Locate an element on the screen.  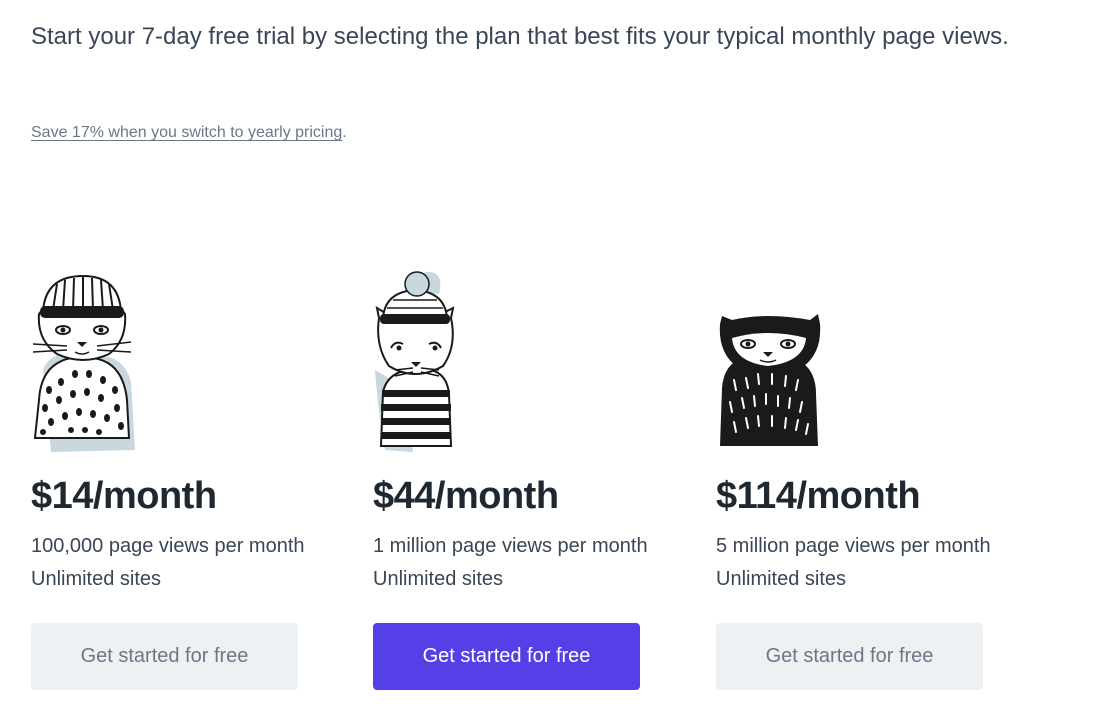
plan-price: $14/month is located at coordinates (124, 496).